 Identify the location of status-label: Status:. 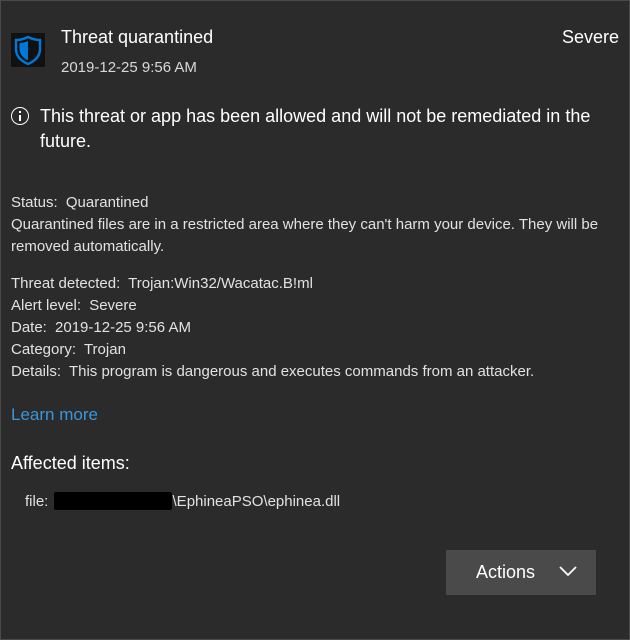
(34, 202).